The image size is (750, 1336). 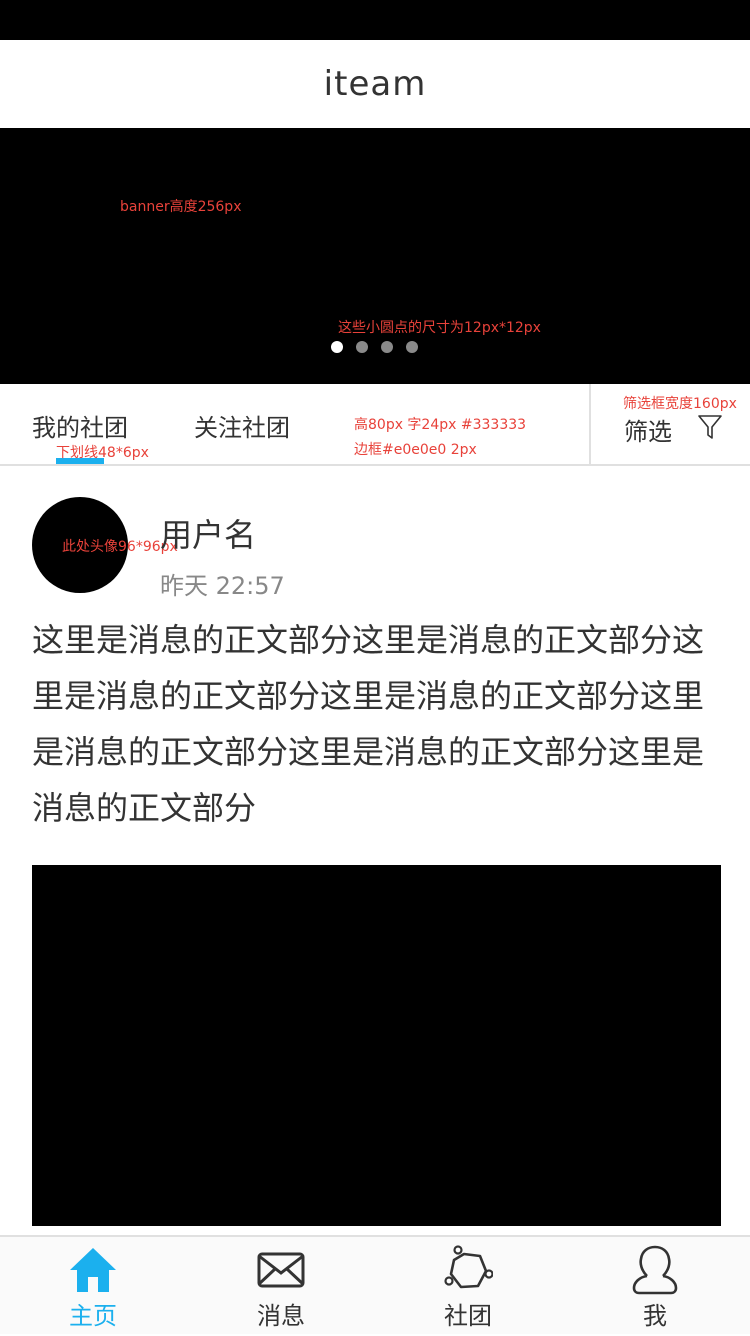 What do you see at coordinates (439, 328) in the screenshot?
I see `banner-dots-note: 这些小圆点的尺寸为12px*12px` at bounding box center [439, 328].